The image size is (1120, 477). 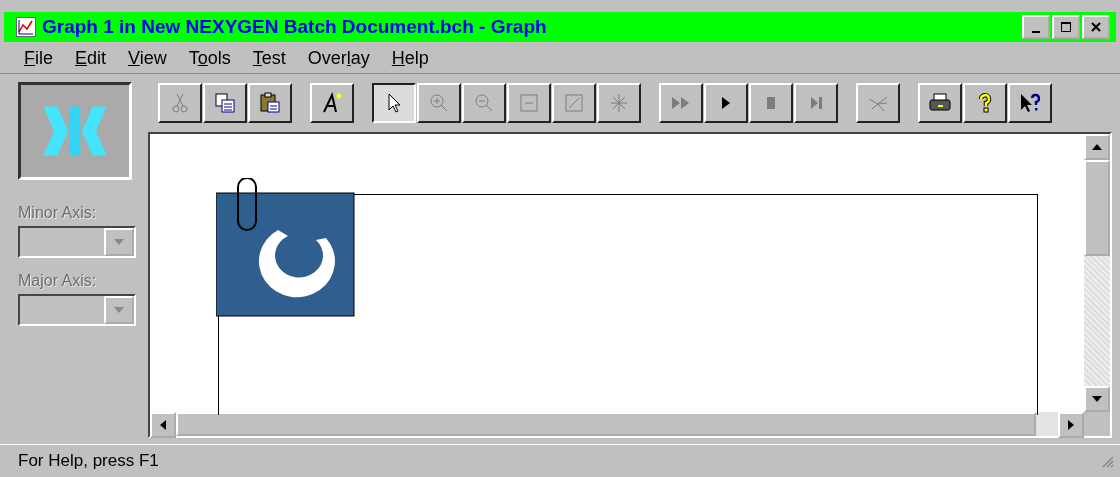 I want to click on scroll-track, so click(x=1047, y=424).